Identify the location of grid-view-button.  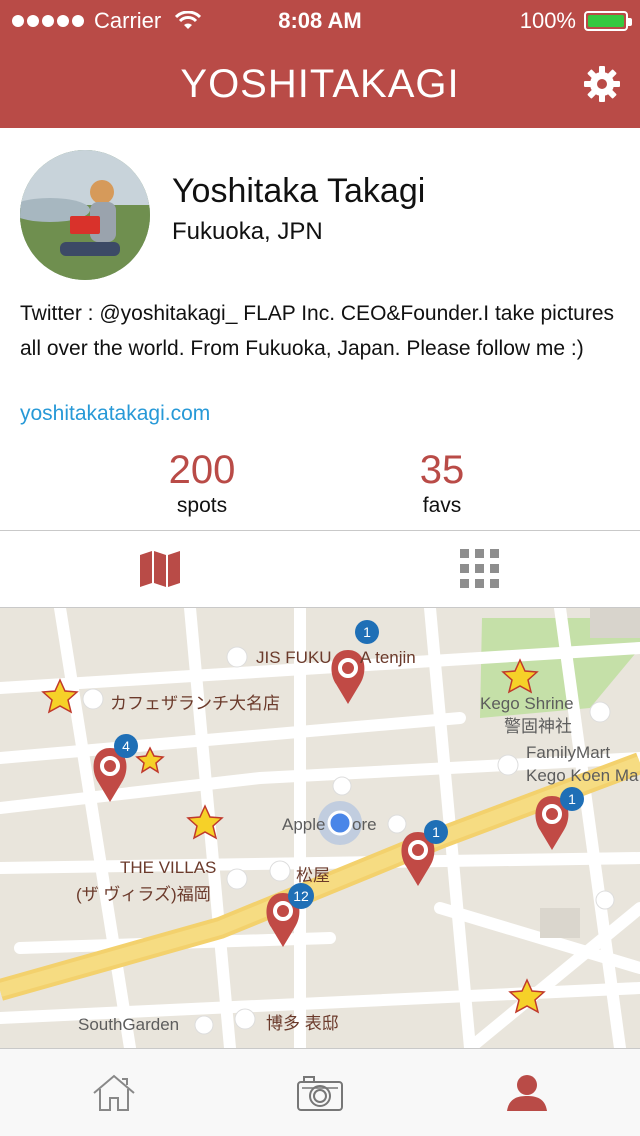
(480, 569).